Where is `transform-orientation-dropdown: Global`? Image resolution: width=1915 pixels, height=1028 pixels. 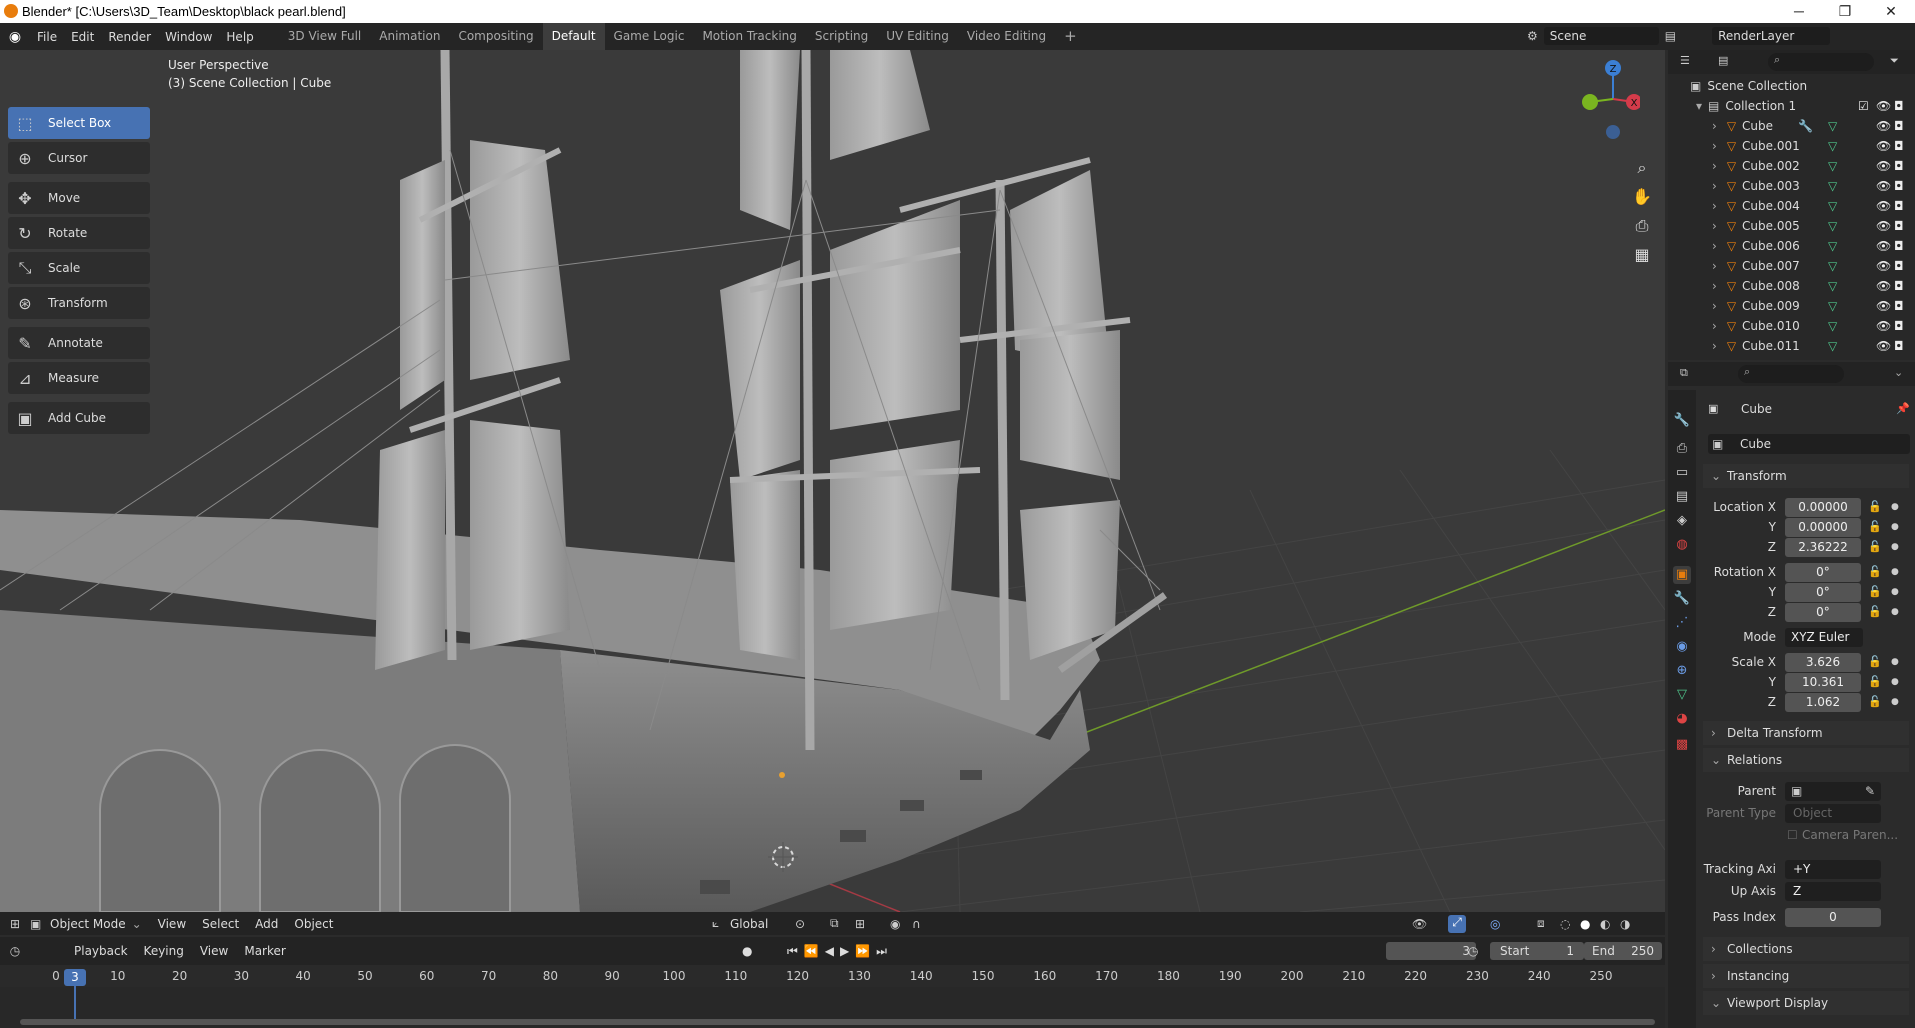 transform-orientation-dropdown: Global is located at coordinates (749, 924).